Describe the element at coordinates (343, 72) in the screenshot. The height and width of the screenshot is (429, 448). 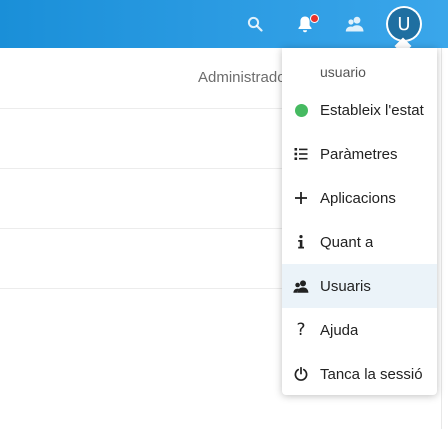
I see `menu-username: usuario` at that location.